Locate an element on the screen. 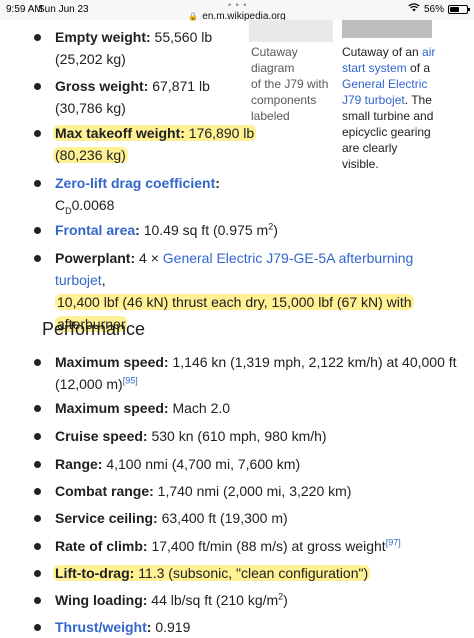 This screenshot has width=474, height=638. caption-text: . is located at coordinates (406, 100).